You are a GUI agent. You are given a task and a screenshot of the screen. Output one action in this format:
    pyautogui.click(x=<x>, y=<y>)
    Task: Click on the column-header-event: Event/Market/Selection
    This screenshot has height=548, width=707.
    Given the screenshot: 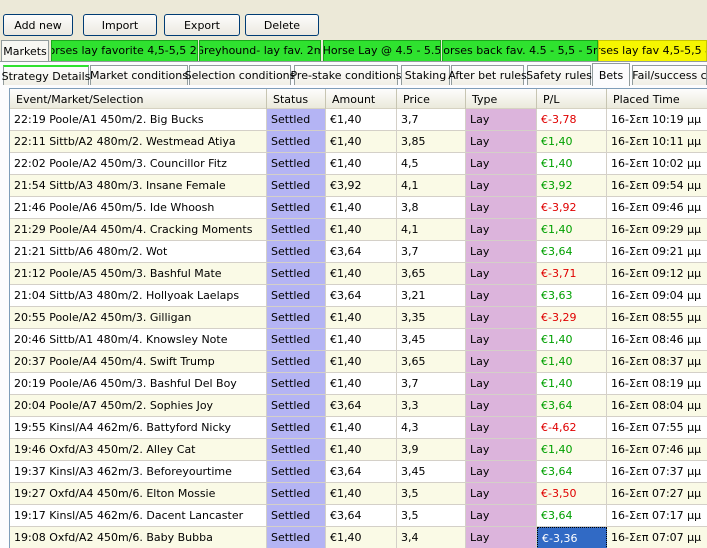 What is the action you would take?
    pyautogui.click(x=138, y=99)
    